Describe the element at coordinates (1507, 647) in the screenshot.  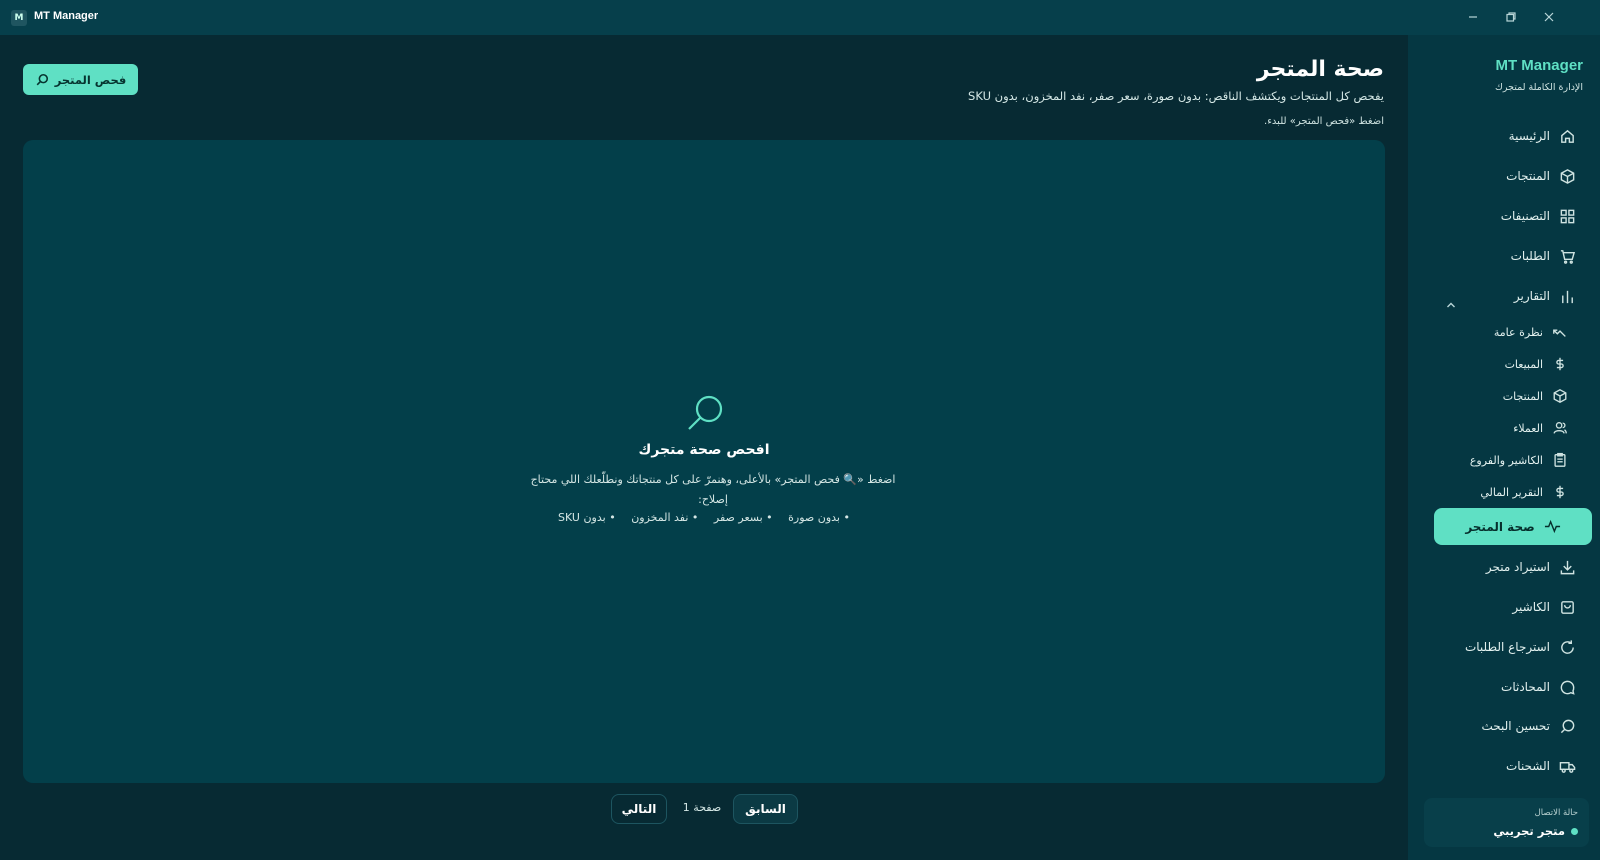
I see `sidebar-item-label: استرجاع الطلبات` at that location.